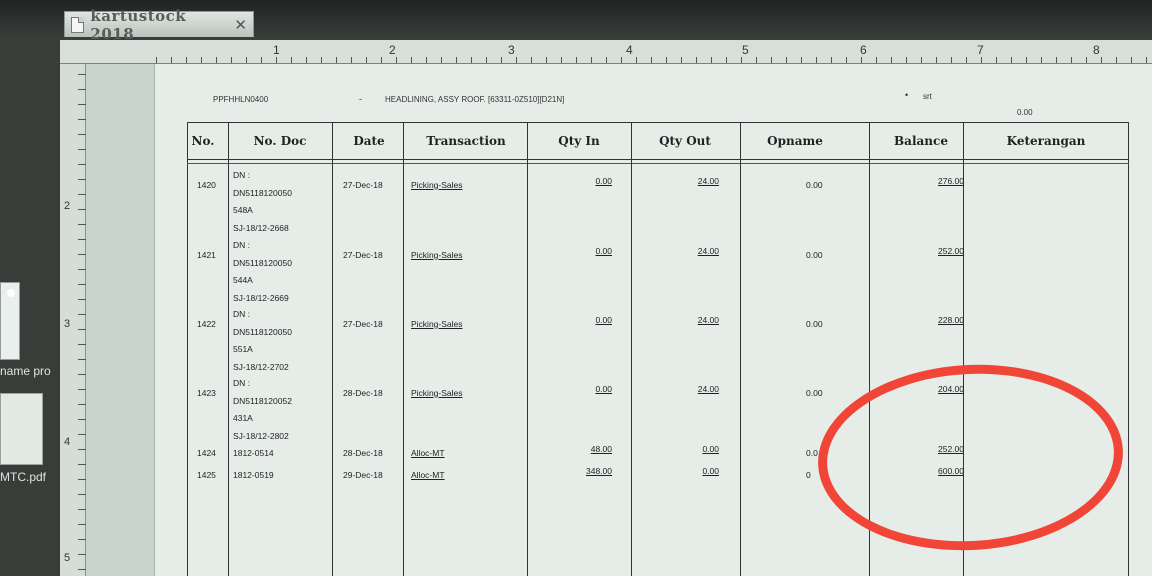 This screenshot has height=576, width=1152. I want to click on row-date: 27-Dec-18, so click(363, 184).